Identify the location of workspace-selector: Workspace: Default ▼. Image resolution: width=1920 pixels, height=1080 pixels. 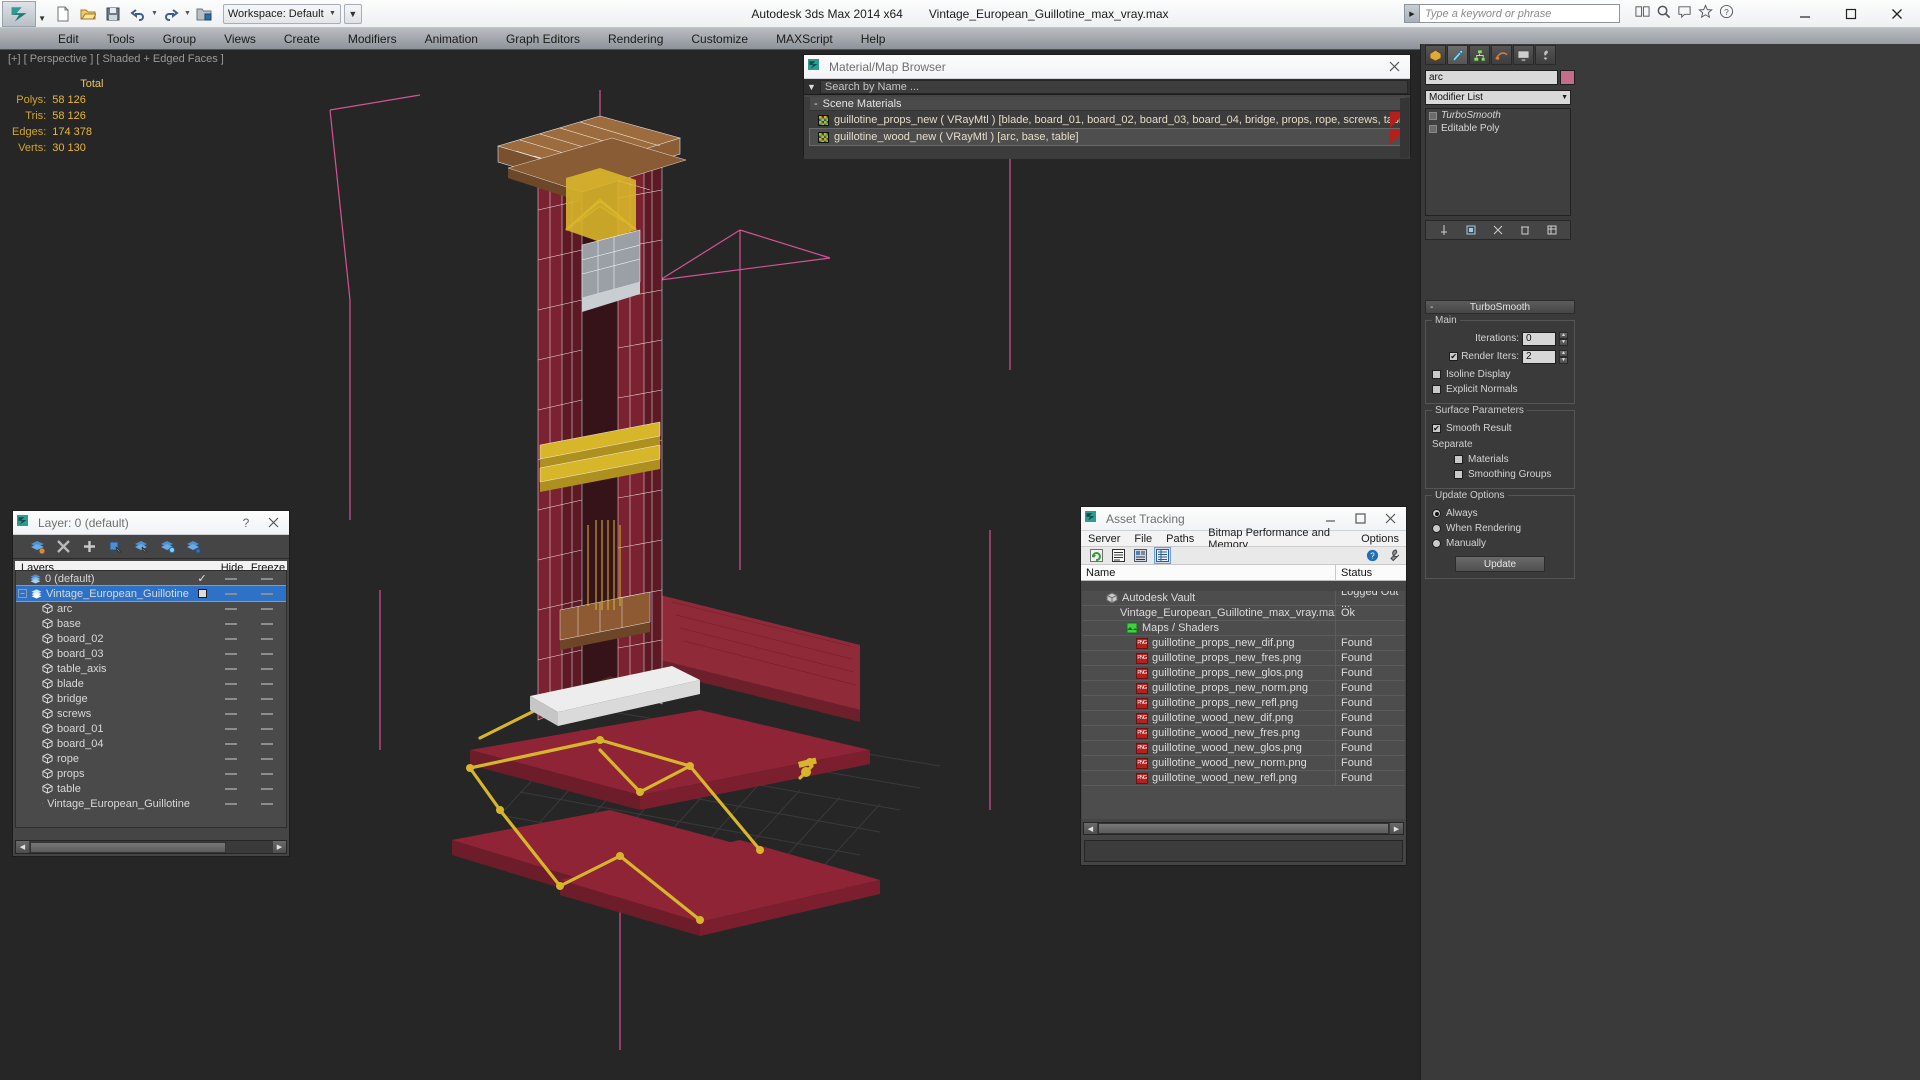
(281, 13).